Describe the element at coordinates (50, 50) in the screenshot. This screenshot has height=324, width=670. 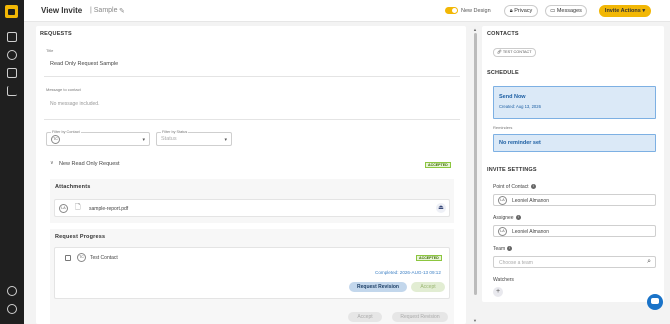
I see `title-label: Title` at that location.